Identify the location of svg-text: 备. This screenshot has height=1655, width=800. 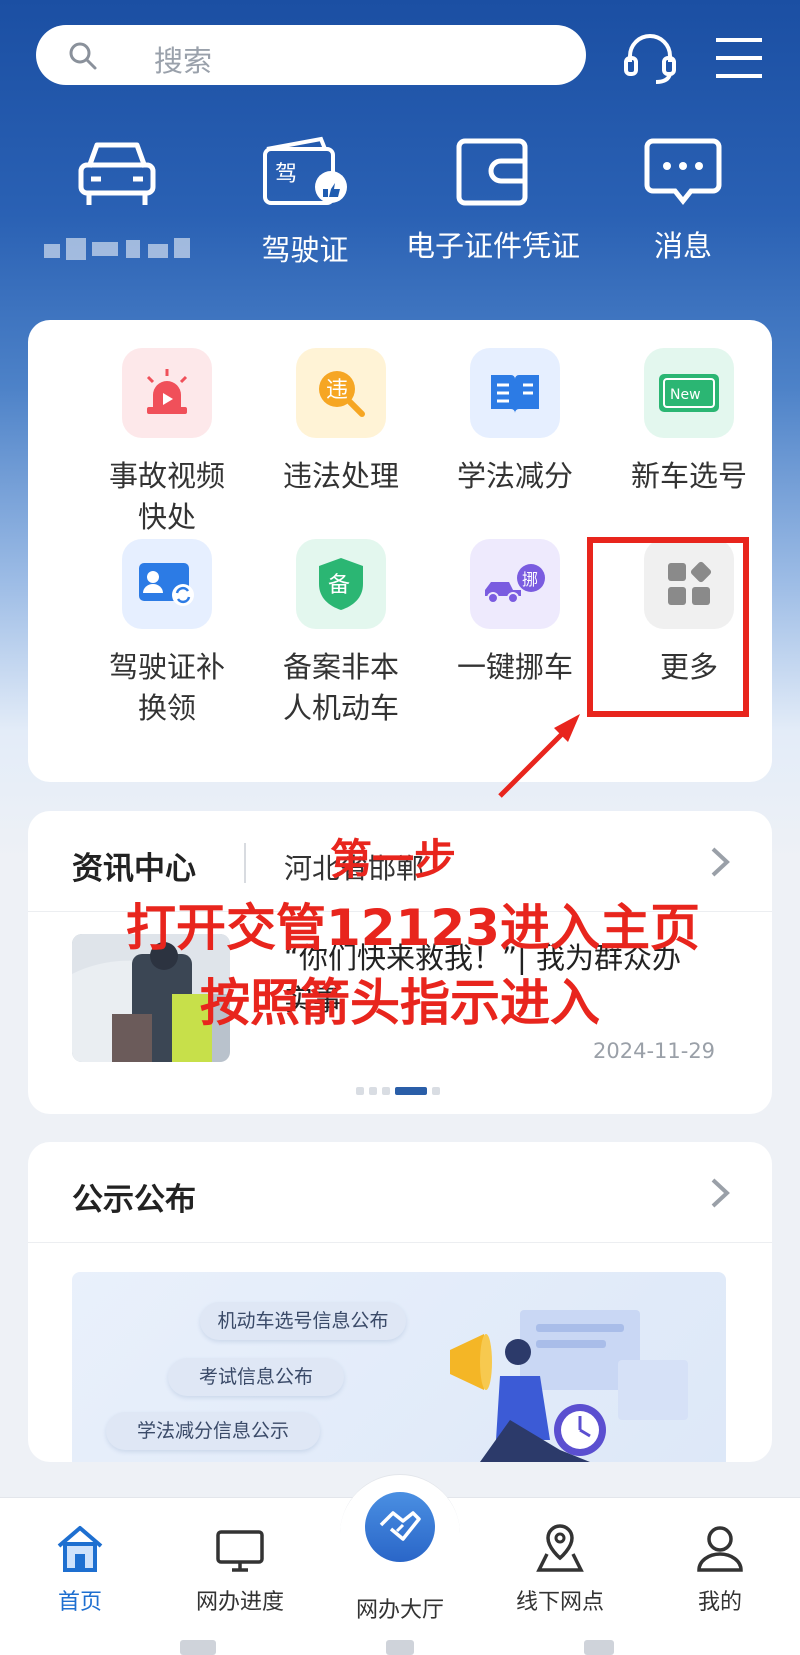
(339, 585).